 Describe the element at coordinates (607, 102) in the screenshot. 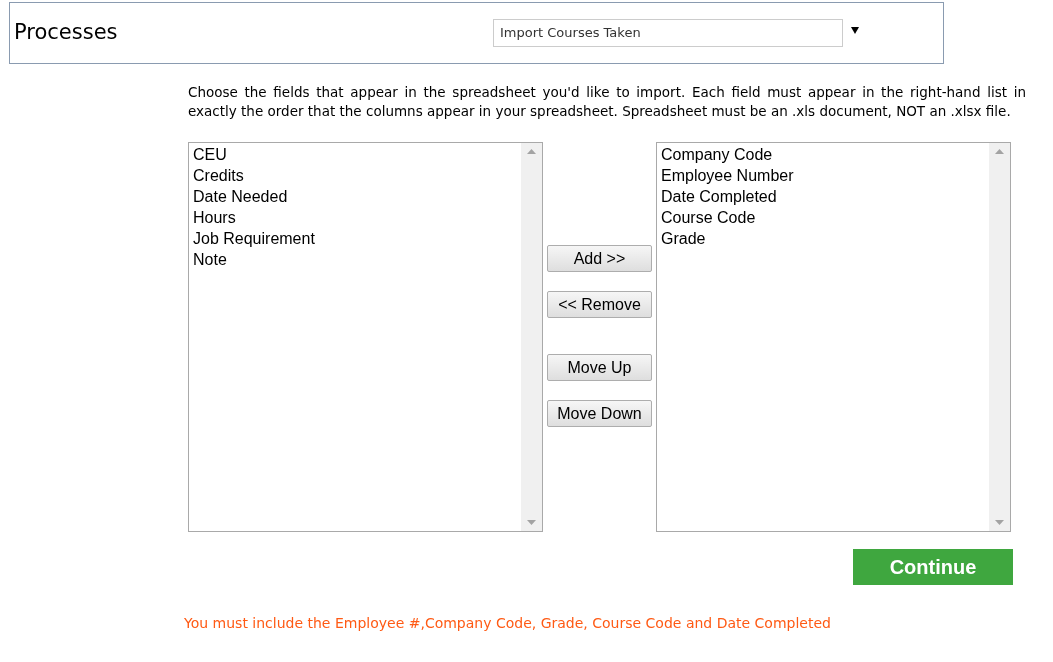

I see `instructions-text: Choose the fields that appear in the spreadsheet you'd like to import. Each field must appear in the right-hand list in exactly the order that the columns appear in your spreadsheet. Spreadsheet must be an .xls document, NOT an .xlsx file.` at that location.